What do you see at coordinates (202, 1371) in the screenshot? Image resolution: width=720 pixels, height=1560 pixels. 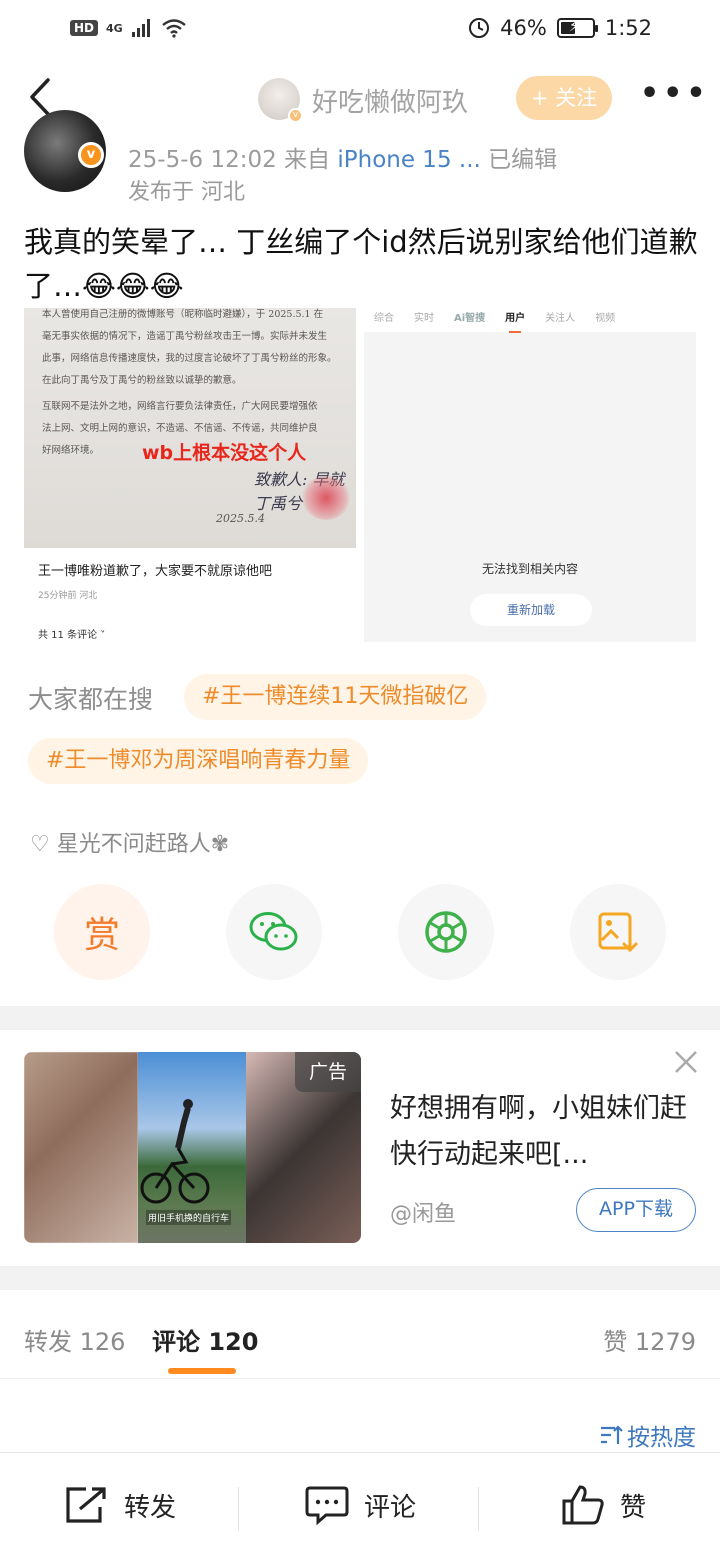 I see `active-tab-indicator` at bounding box center [202, 1371].